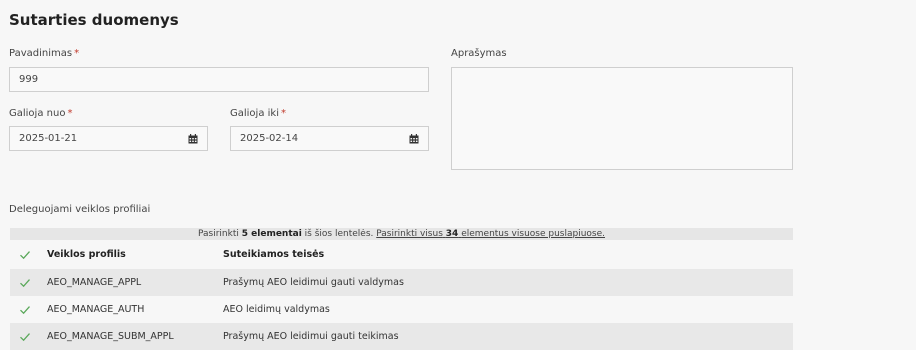 The width and height of the screenshot is (916, 350). I want to click on description-label: Aprašymas, so click(479, 53).